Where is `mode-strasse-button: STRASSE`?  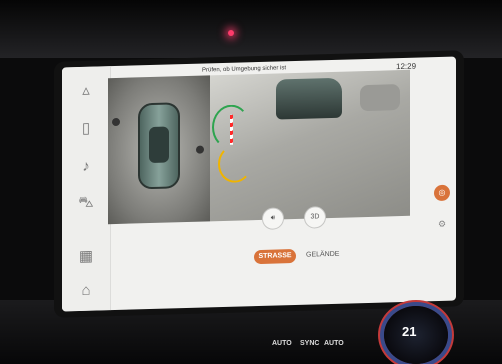
mode-strasse-button: STRASSE is located at coordinates (275, 256).